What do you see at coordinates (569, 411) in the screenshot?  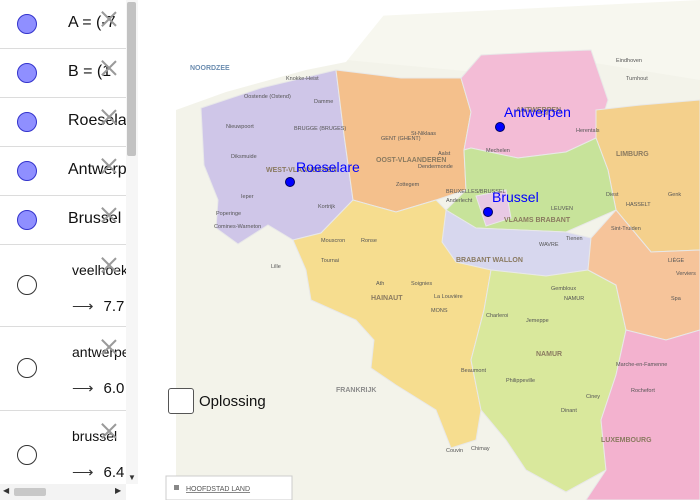 I see `city-label: Dinant` at bounding box center [569, 411].